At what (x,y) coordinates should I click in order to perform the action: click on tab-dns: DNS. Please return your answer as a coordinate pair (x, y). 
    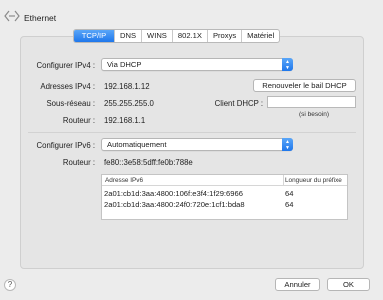
    Looking at the image, I should click on (127, 36).